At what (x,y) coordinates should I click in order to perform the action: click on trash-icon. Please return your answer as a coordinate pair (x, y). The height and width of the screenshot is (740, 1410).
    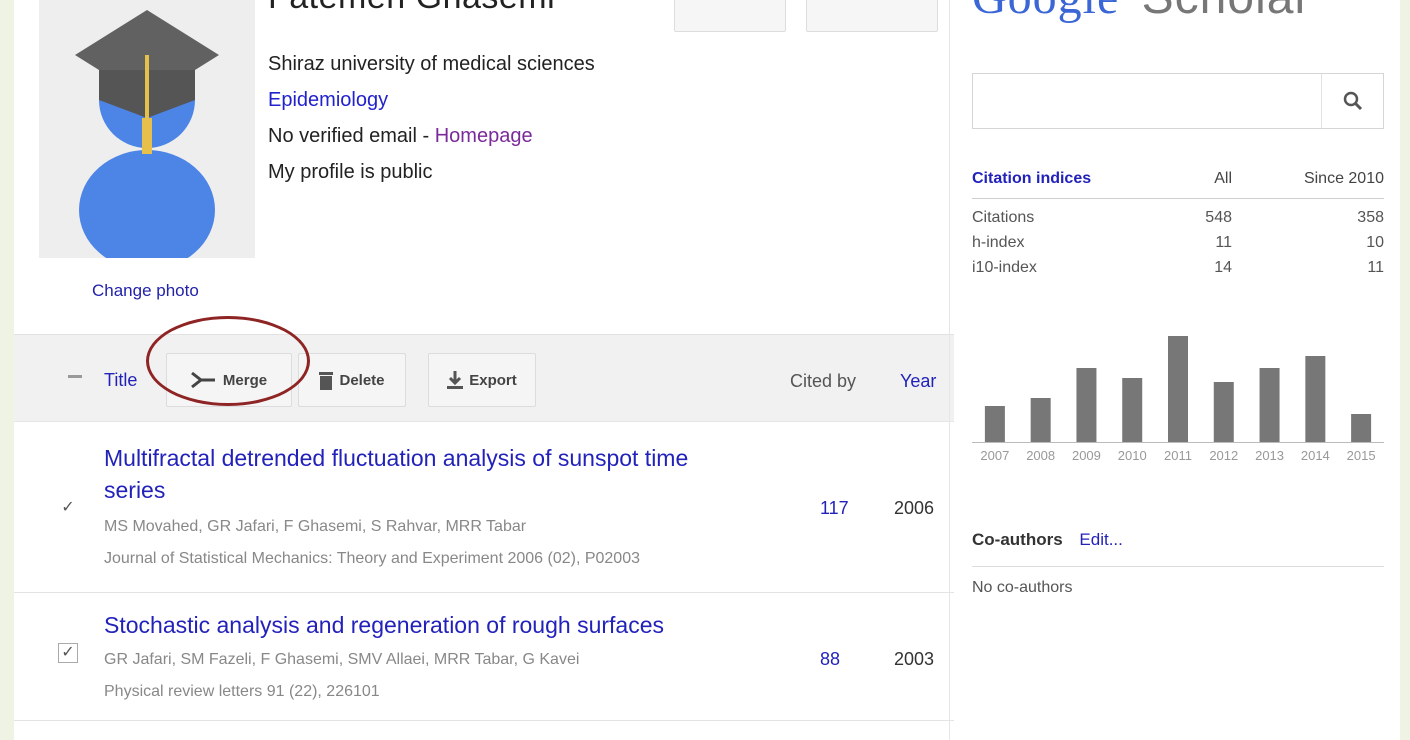
    Looking at the image, I should click on (326, 381).